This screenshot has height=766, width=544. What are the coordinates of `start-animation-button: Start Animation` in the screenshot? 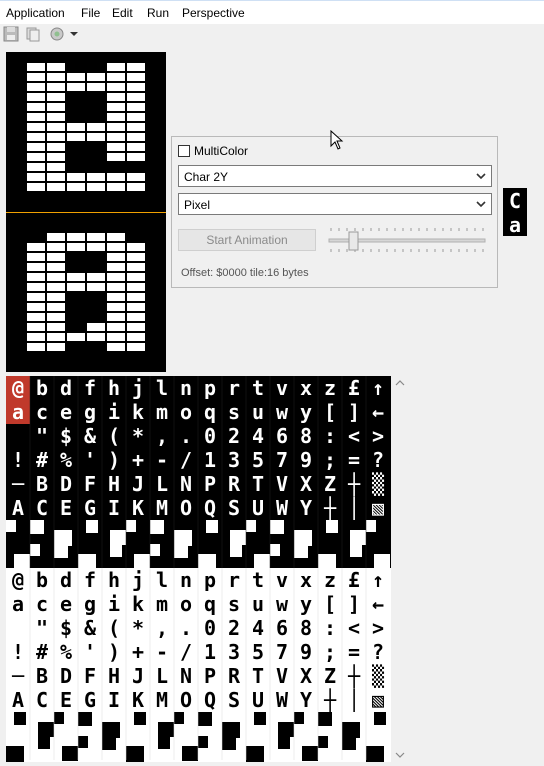 It's located at (247, 240).